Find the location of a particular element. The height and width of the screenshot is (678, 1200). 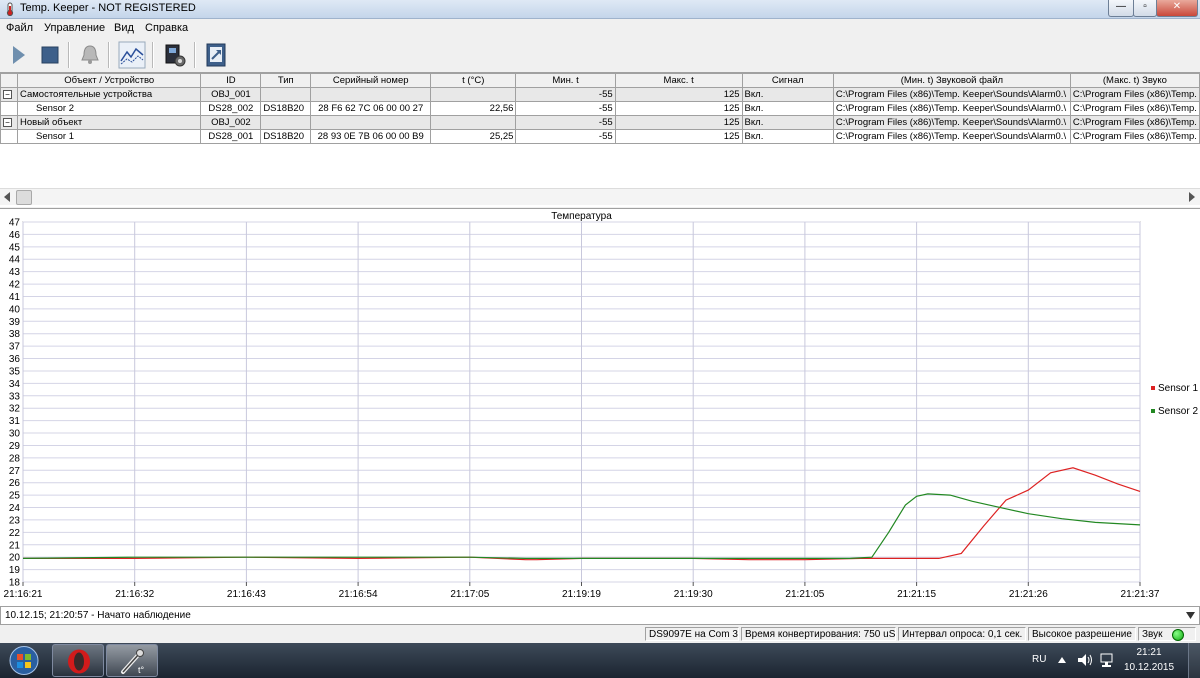

export-icon is located at coordinates (216, 55).